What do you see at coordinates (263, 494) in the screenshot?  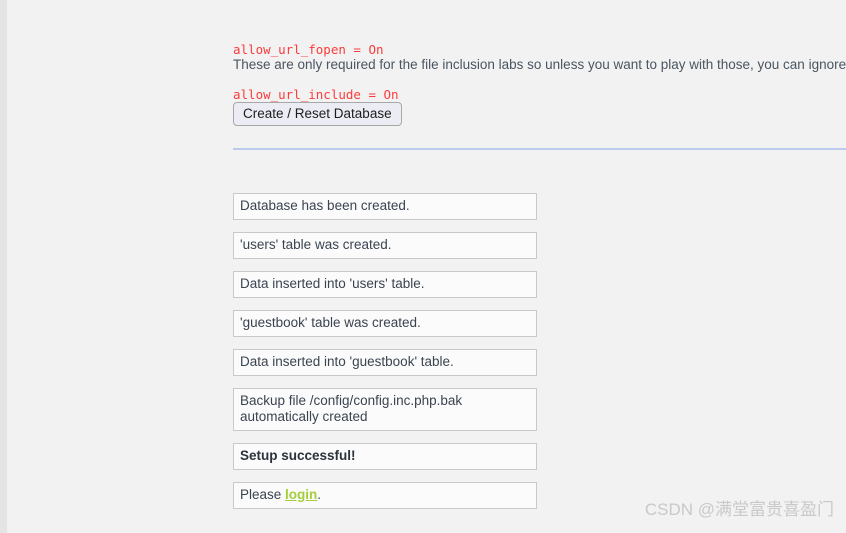 I see `login-prompt-prefix: Please` at bounding box center [263, 494].